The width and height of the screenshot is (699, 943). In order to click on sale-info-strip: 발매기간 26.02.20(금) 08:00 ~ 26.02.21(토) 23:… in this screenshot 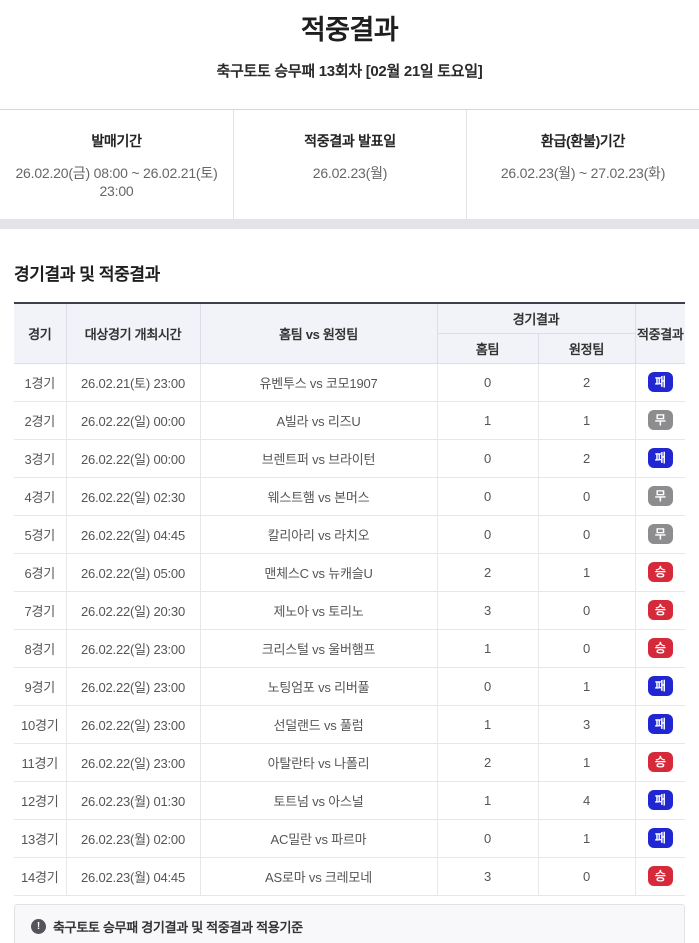, I will do `click(349, 164)`.